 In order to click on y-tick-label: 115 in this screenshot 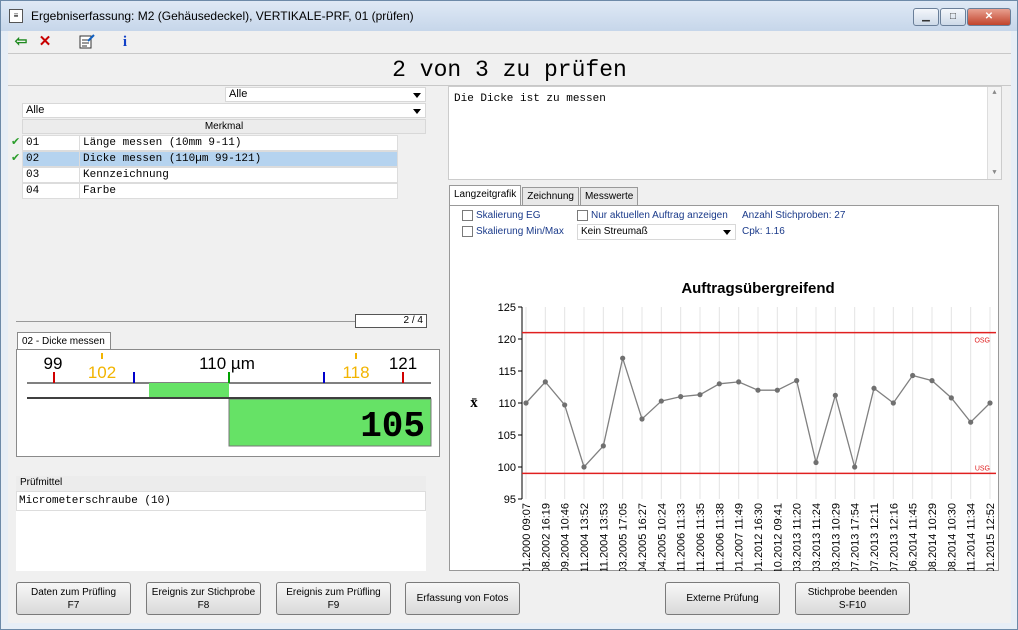, I will do `click(507, 372)`.